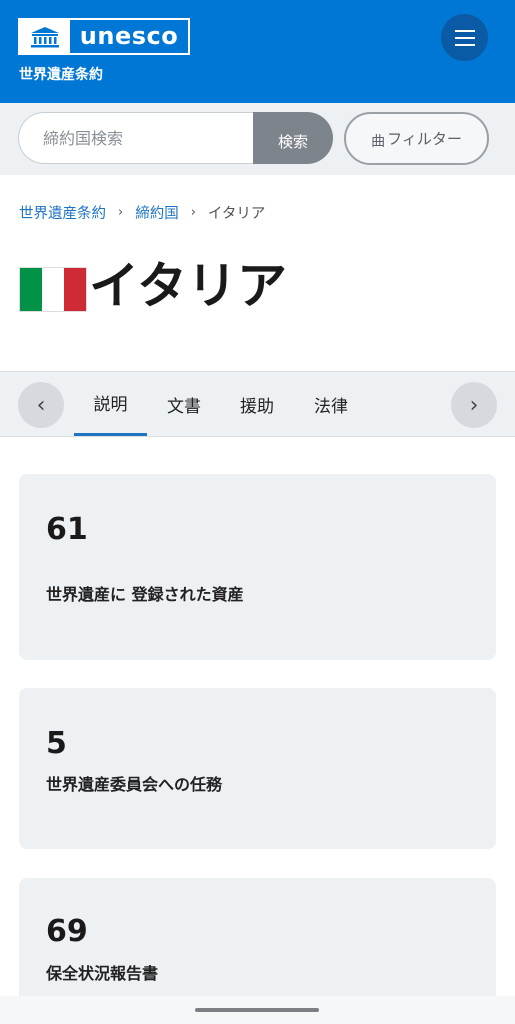 The image size is (515, 1024). I want to click on tab-description: 説明, so click(110, 404).